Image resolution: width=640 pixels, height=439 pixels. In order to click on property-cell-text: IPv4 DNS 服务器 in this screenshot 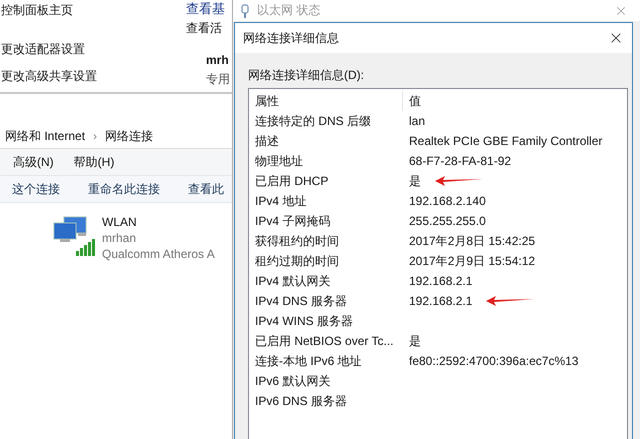, I will do `click(301, 301)`.